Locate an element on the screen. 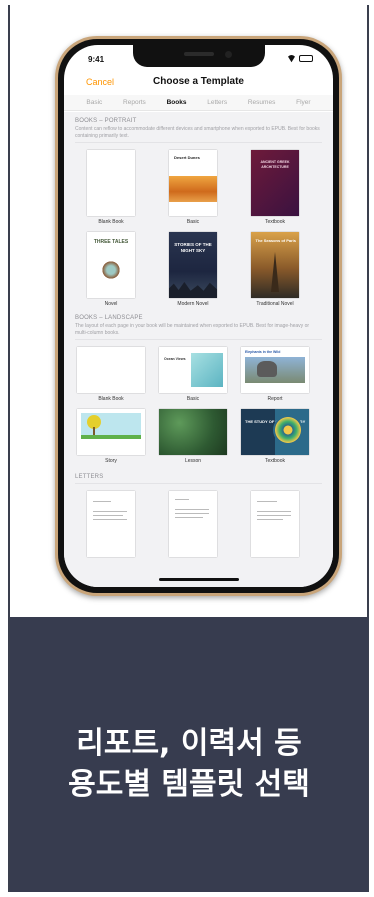  tab-basic: Basic is located at coordinates (94, 102).